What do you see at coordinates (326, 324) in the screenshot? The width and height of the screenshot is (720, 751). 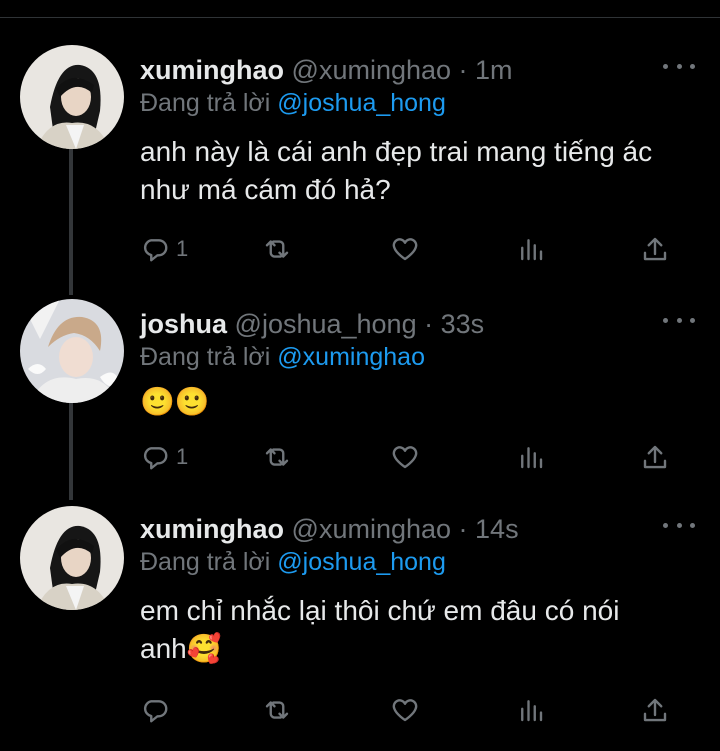 I see `user-handle: @joshua_hong` at bounding box center [326, 324].